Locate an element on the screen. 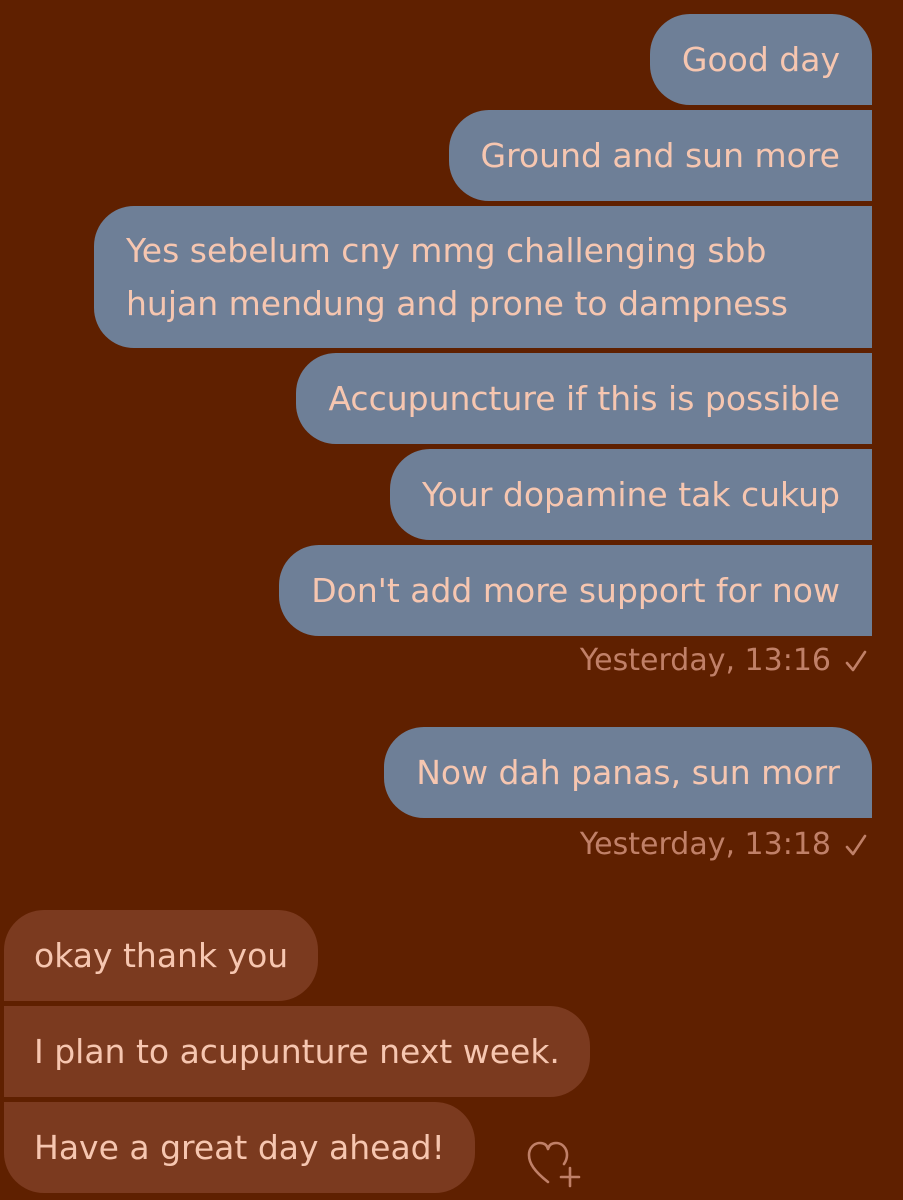 The width and height of the screenshot is (903, 1200). timestamp: Yesterday, 13:18 is located at coordinates (705, 844).